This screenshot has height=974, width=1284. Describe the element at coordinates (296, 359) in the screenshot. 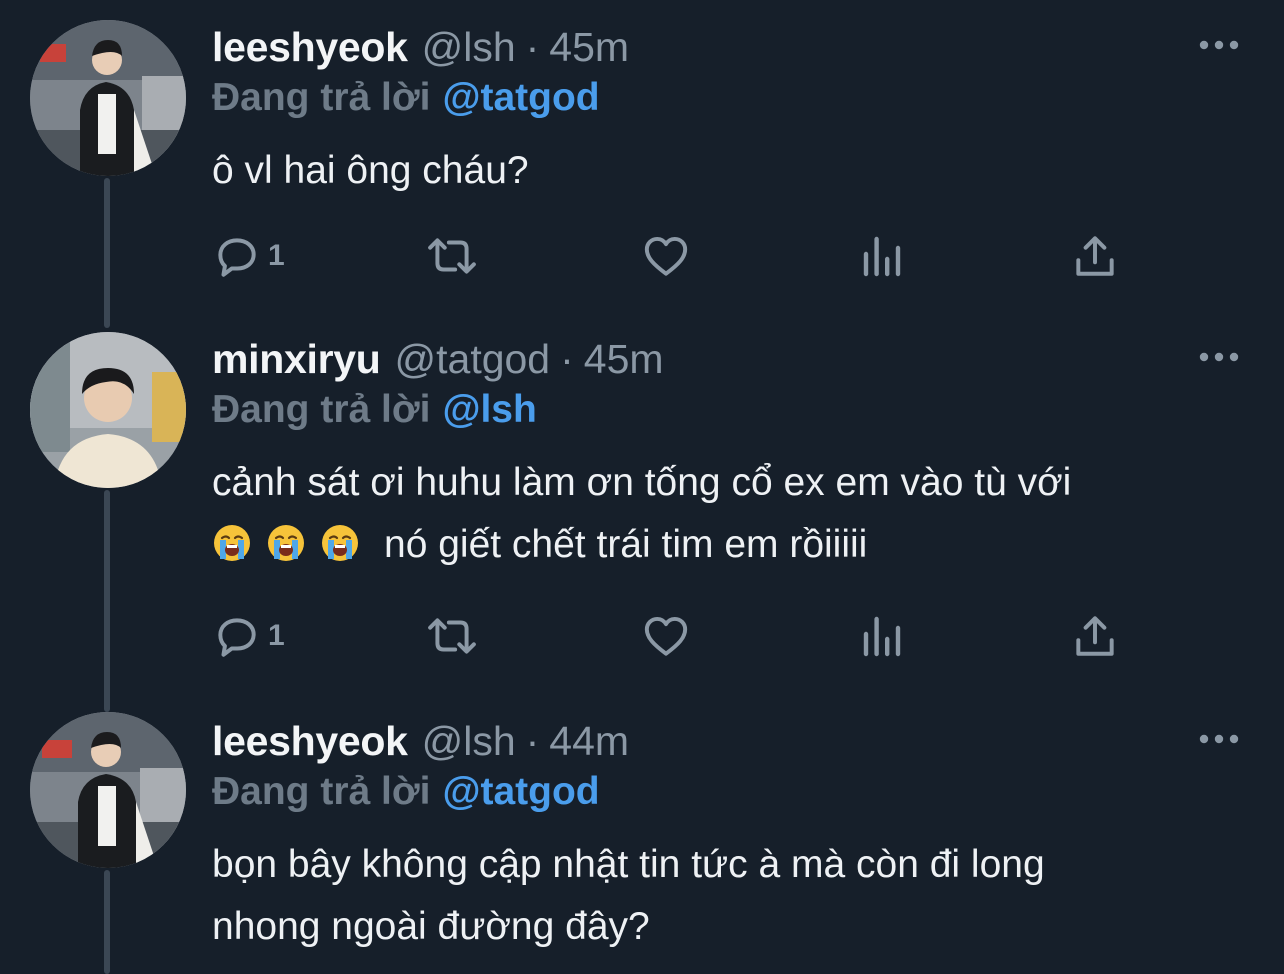

I see `display-name: minxiryu` at that location.